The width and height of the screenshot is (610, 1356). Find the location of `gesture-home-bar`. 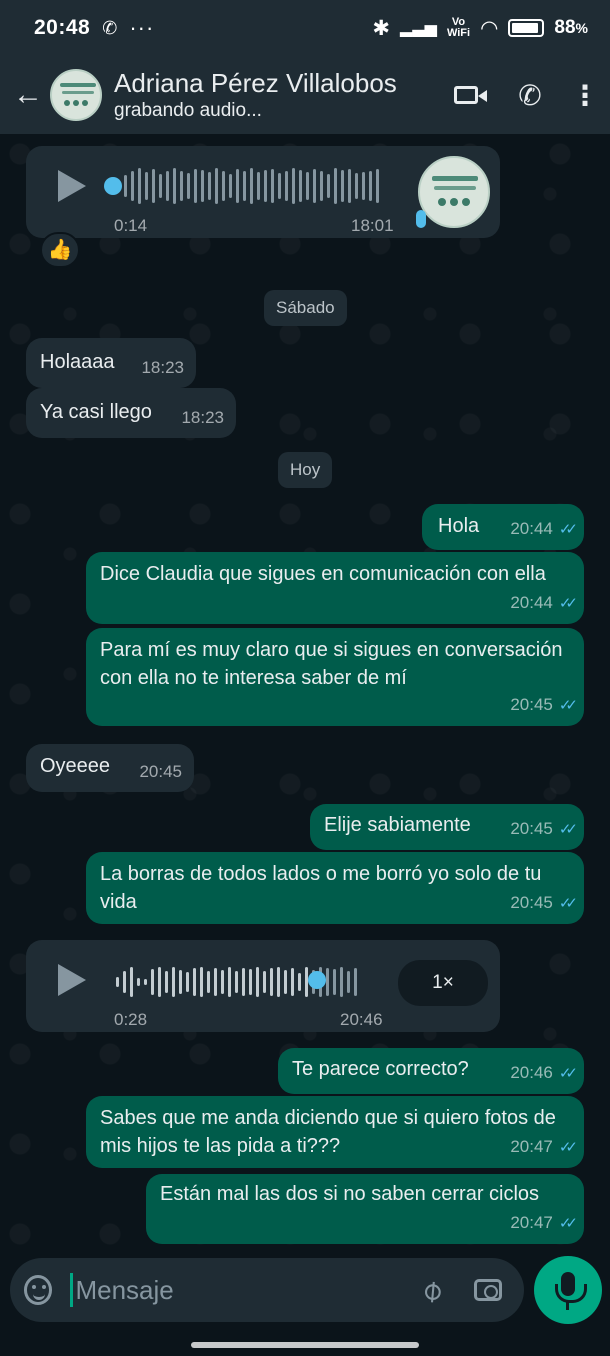

gesture-home-bar is located at coordinates (305, 1345).